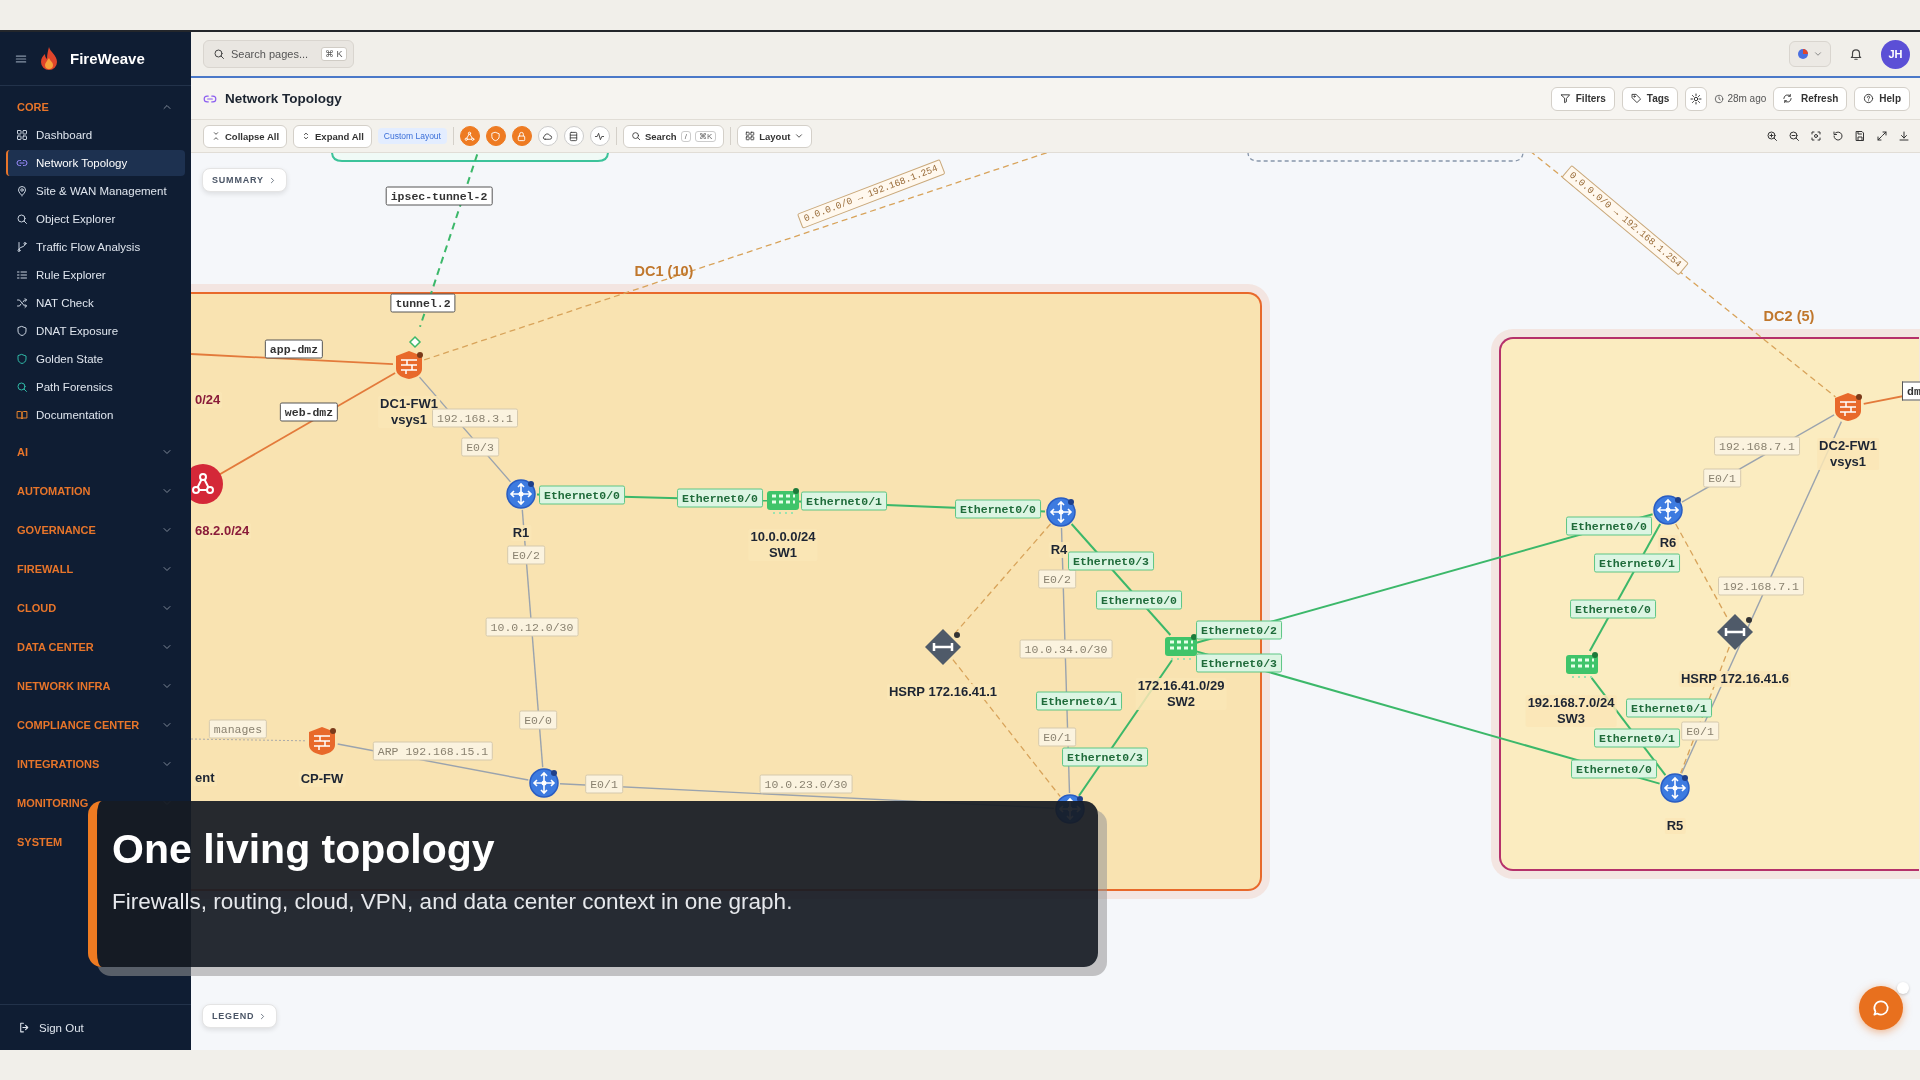 Image resolution: width=1920 pixels, height=1080 pixels. What do you see at coordinates (532, 627) in the screenshot?
I see `link-label: 10.0.12.0/30` at bounding box center [532, 627].